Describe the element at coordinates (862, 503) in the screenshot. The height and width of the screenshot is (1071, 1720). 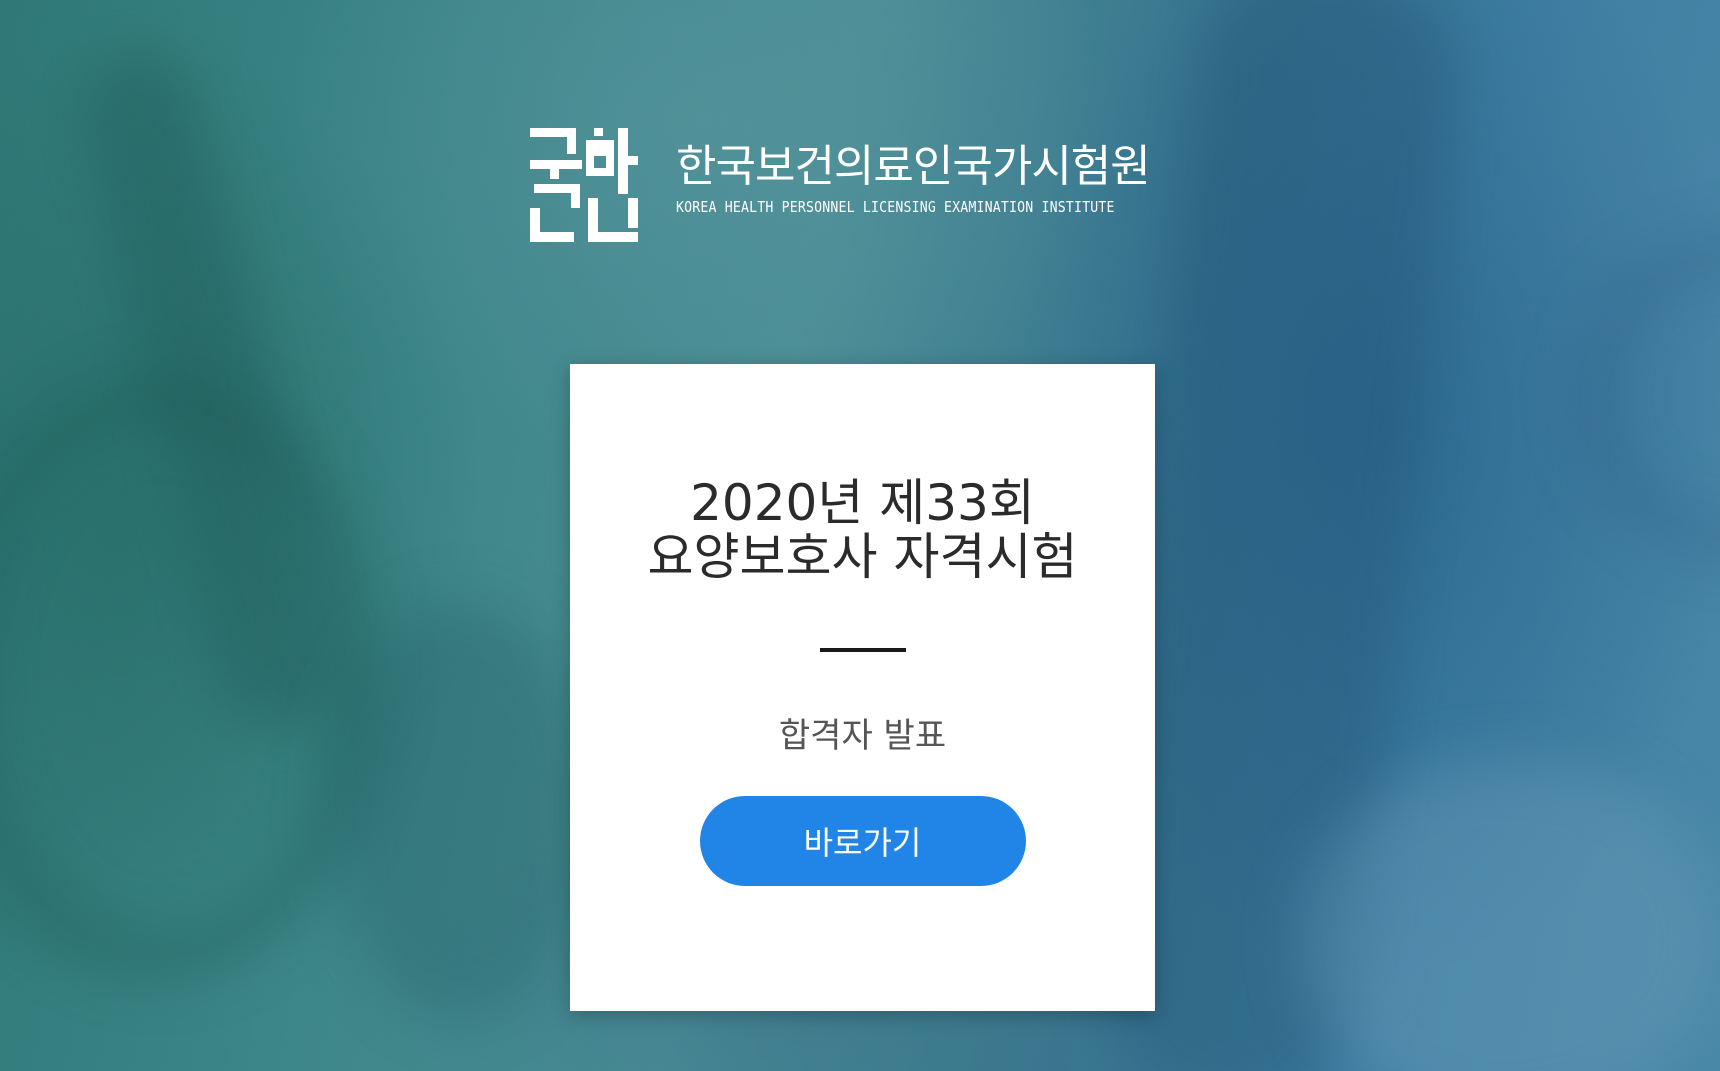
I see `card-title-line1: 2020년 제33회` at that location.